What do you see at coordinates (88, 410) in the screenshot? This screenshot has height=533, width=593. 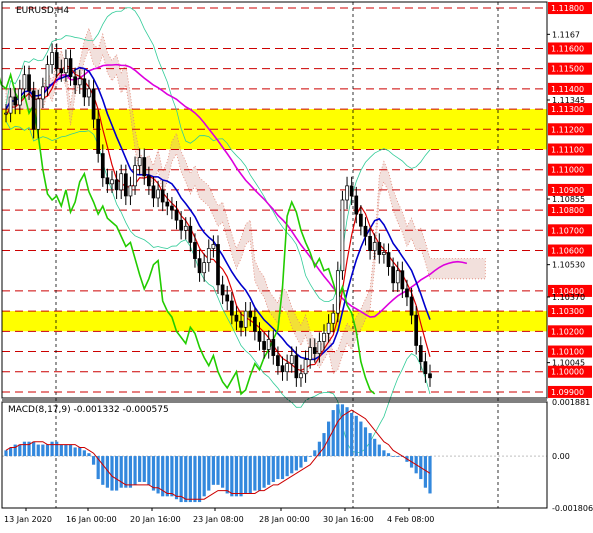 I see `macd-label: MACD(8,17,9) -0.001332 -0.000575` at bounding box center [88, 410].